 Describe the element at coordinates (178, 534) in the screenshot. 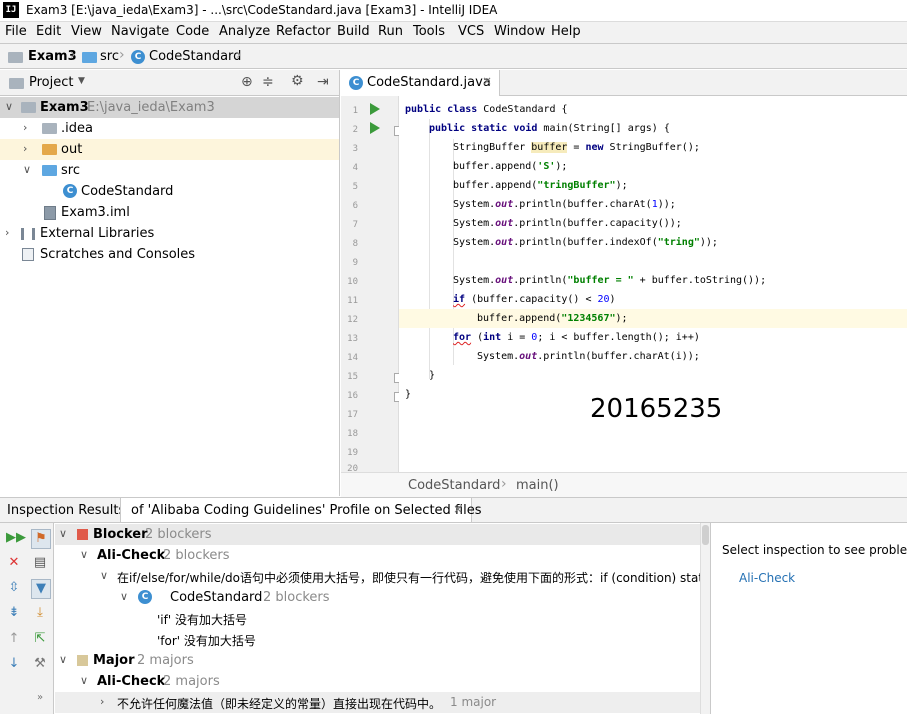

I see `tree-row-count: 2 blockers` at that location.